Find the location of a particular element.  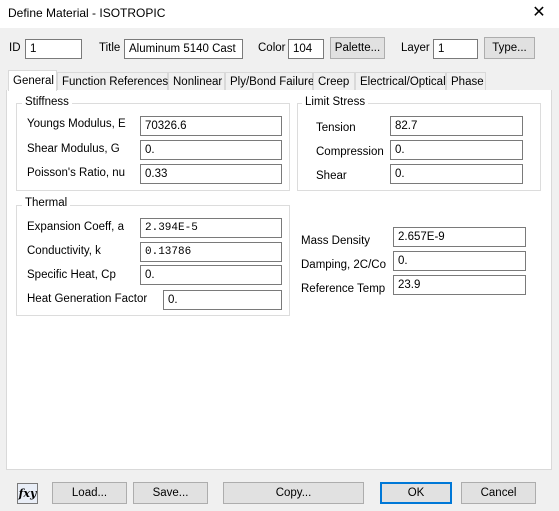

tab-function-references: Function References is located at coordinates (112, 81).